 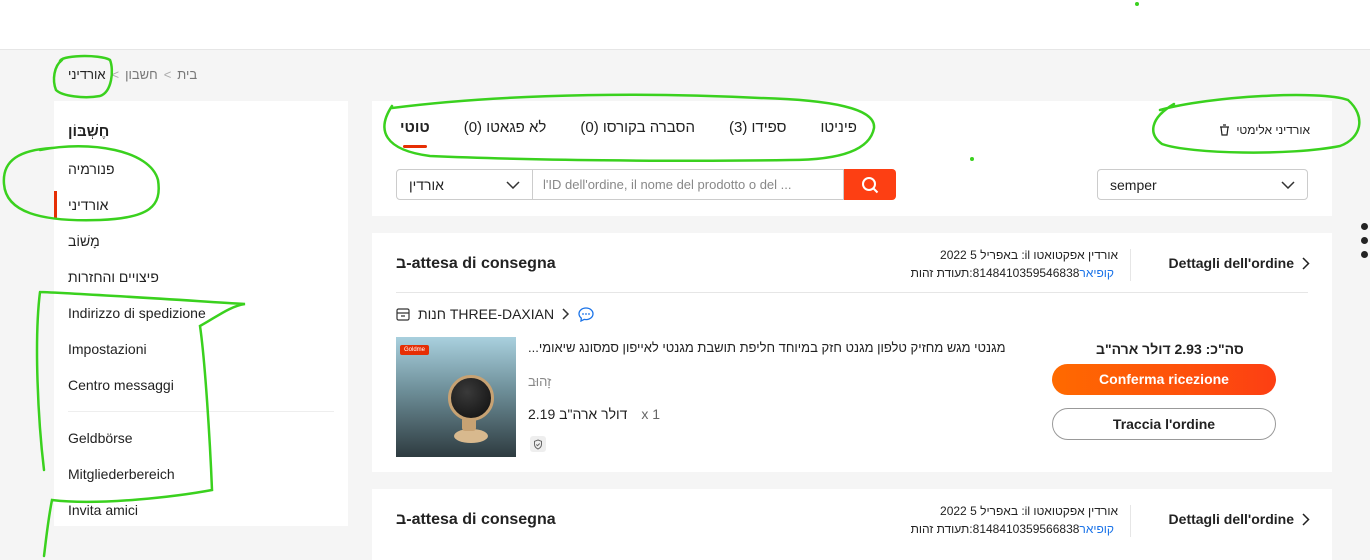 I want to click on store-icon, so click(x=403, y=314).